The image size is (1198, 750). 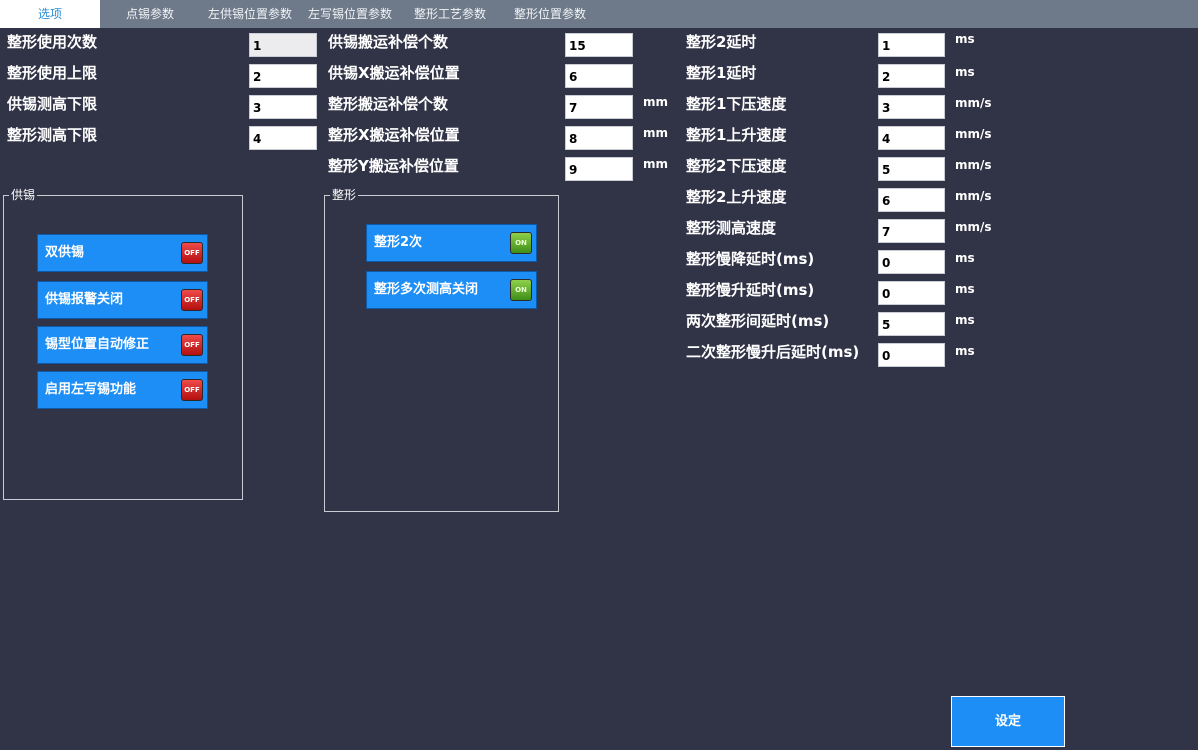 What do you see at coordinates (550, 14) in the screenshot?
I see `tab-shaping-position: 整形位置参数` at bounding box center [550, 14].